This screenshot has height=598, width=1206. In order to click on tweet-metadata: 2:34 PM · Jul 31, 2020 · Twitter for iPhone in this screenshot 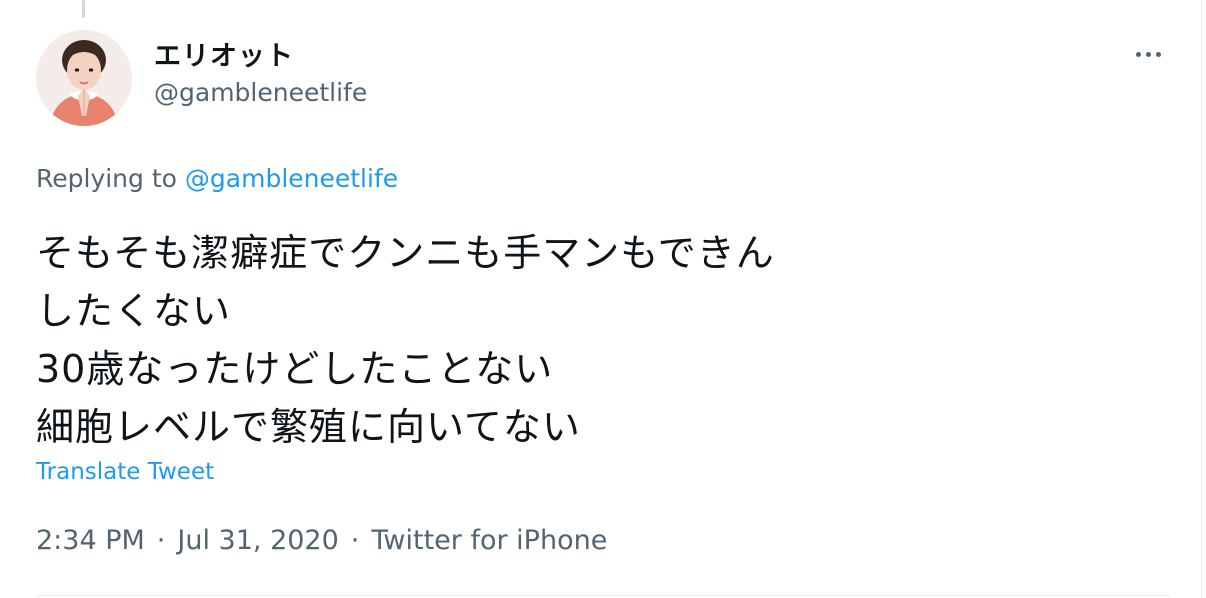, I will do `click(321, 540)`.